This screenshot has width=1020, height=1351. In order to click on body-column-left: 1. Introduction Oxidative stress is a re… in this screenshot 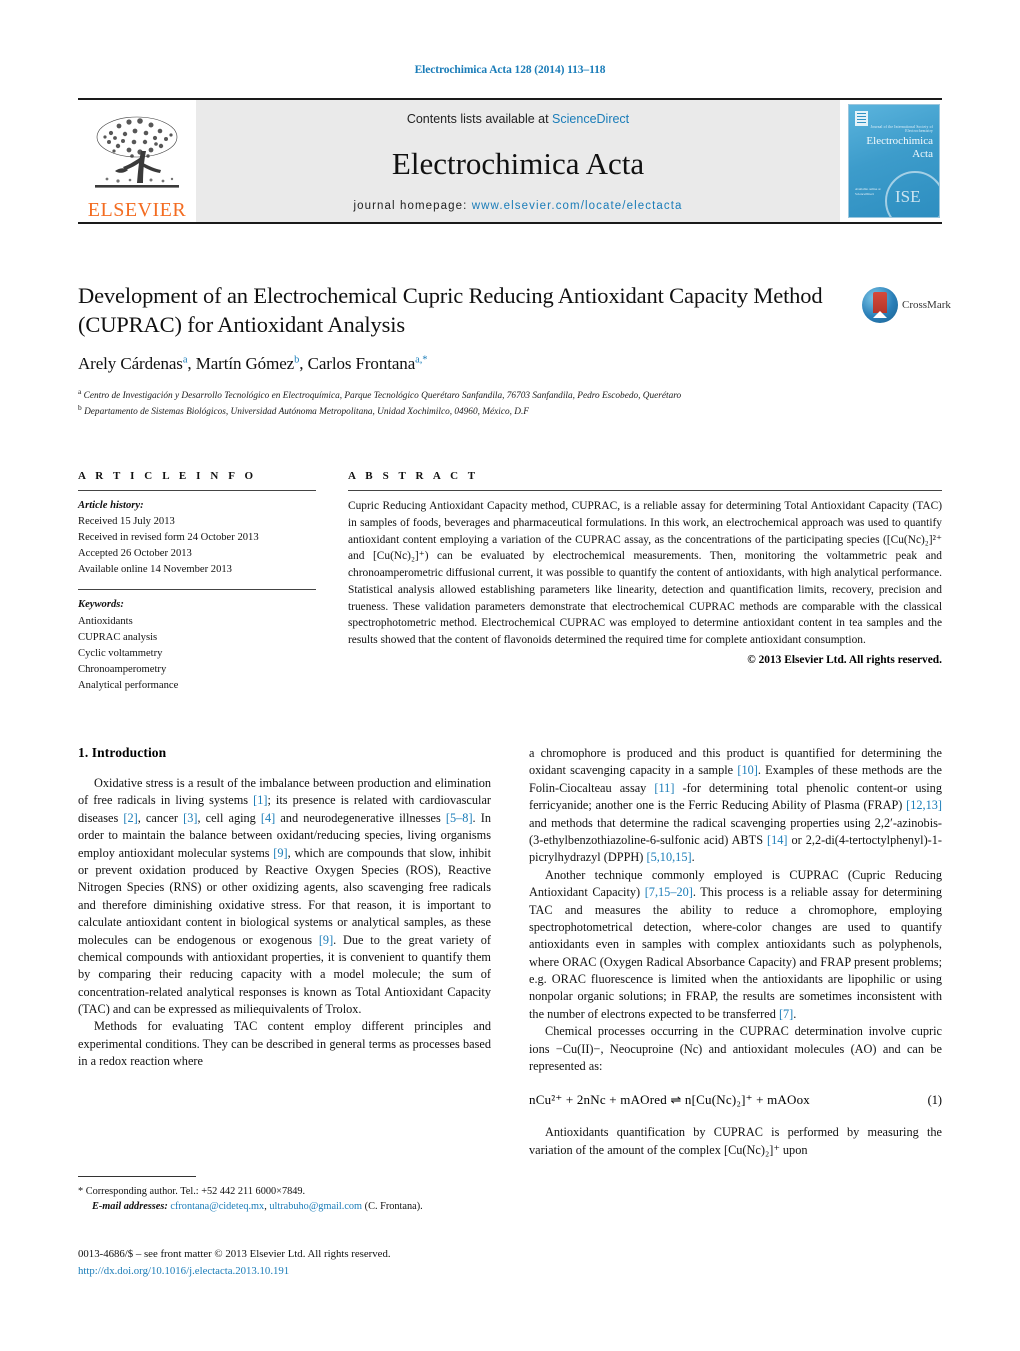, I will do `click(284, 952)`.